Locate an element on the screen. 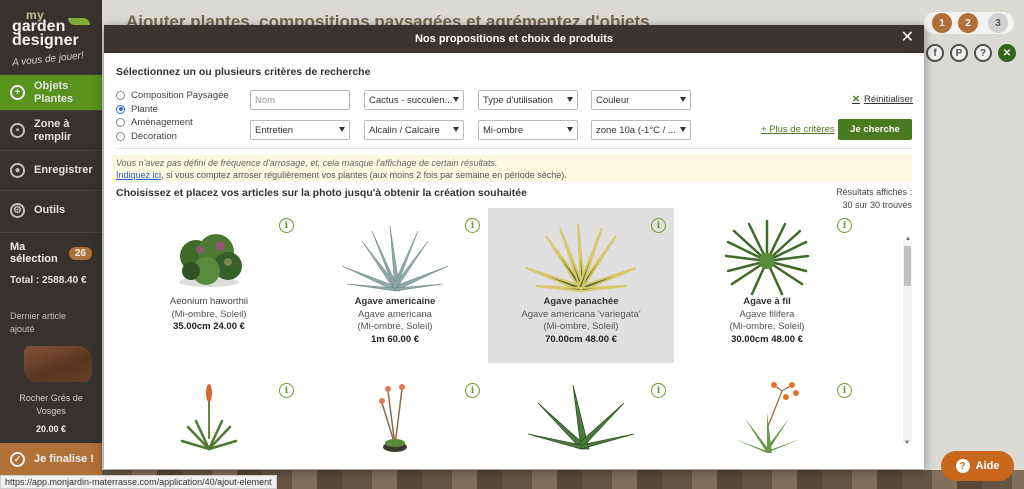 The height and width of the screenshot is (489, 1024). search-button: Je cherche is located at coordinates (875, 129).